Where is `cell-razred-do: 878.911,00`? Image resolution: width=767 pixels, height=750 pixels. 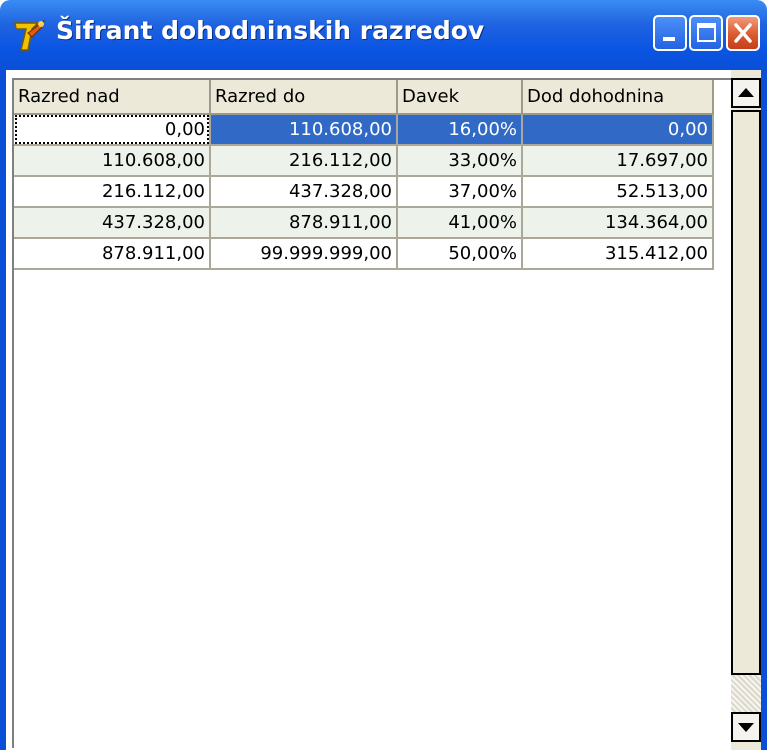 cell-razred-do: 878.911,00 is located at coordinates (304, 223).